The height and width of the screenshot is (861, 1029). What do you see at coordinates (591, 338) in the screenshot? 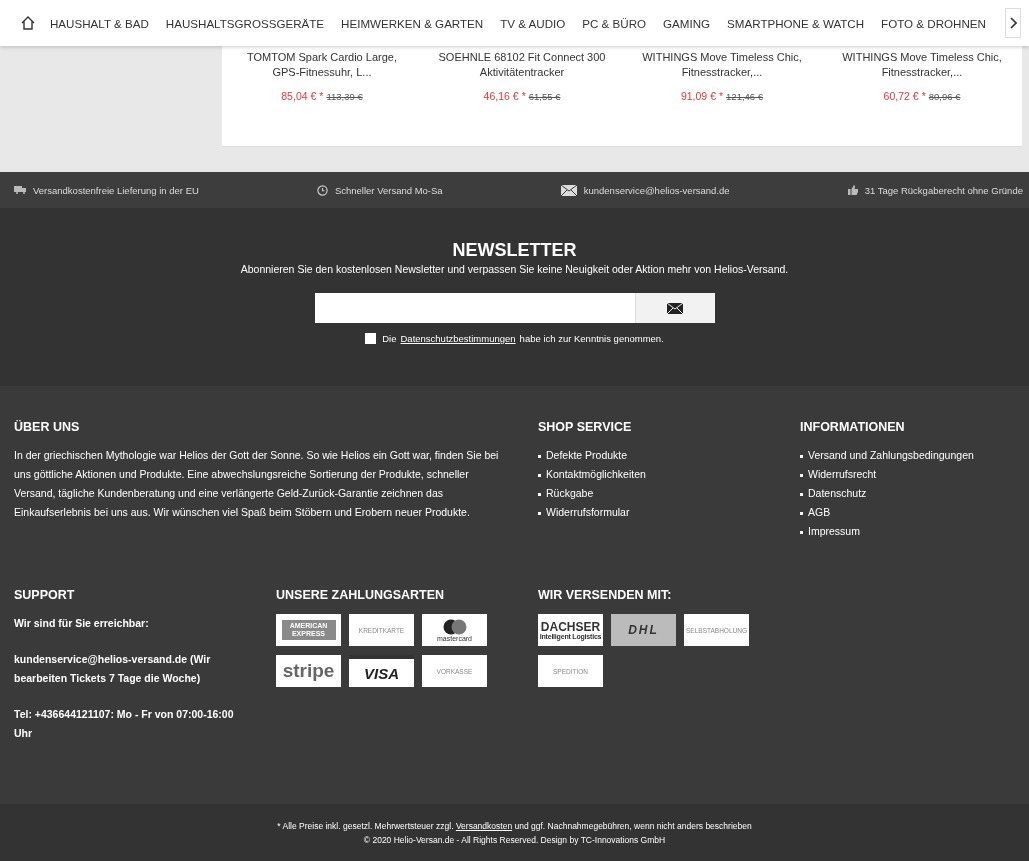
I see `consent-text: habe ich zur Kenntnis genommen.` at bounding box center [591, 338].